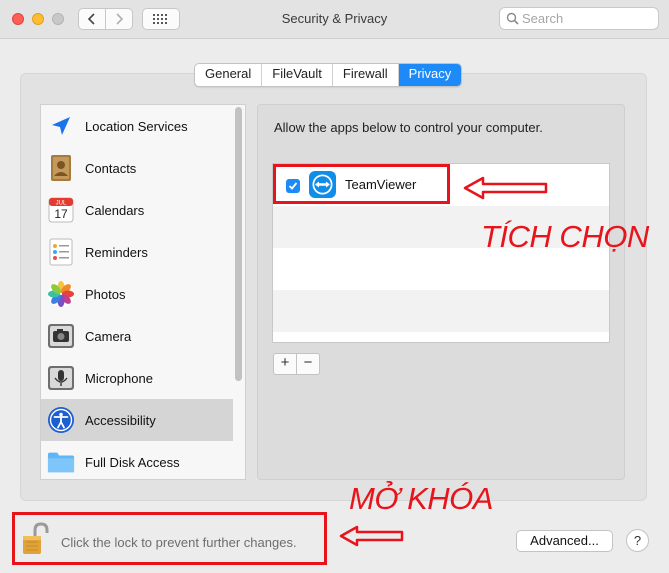  Describe the element at coordinates (441, 311) in the screenshot. I see `list-item` at that location.